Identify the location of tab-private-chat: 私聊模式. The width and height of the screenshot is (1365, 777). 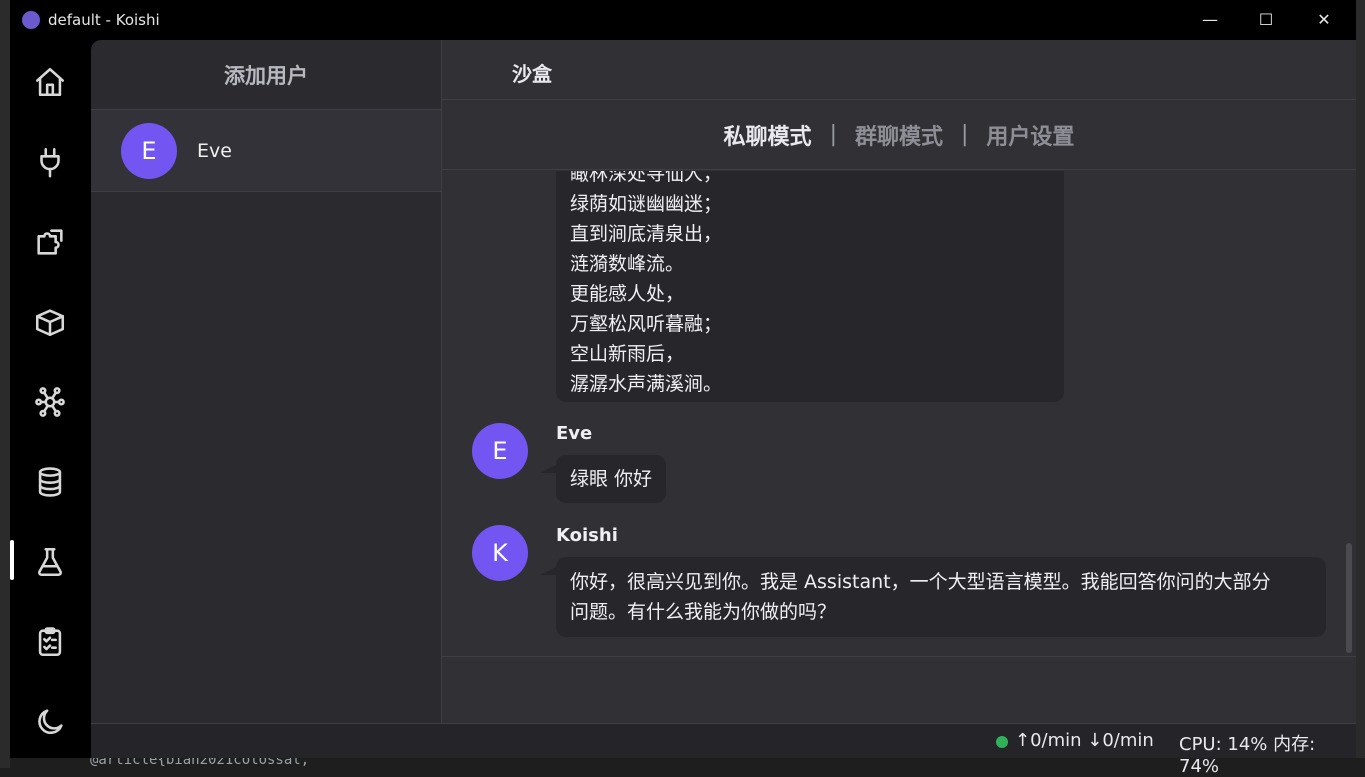
(768, 135).